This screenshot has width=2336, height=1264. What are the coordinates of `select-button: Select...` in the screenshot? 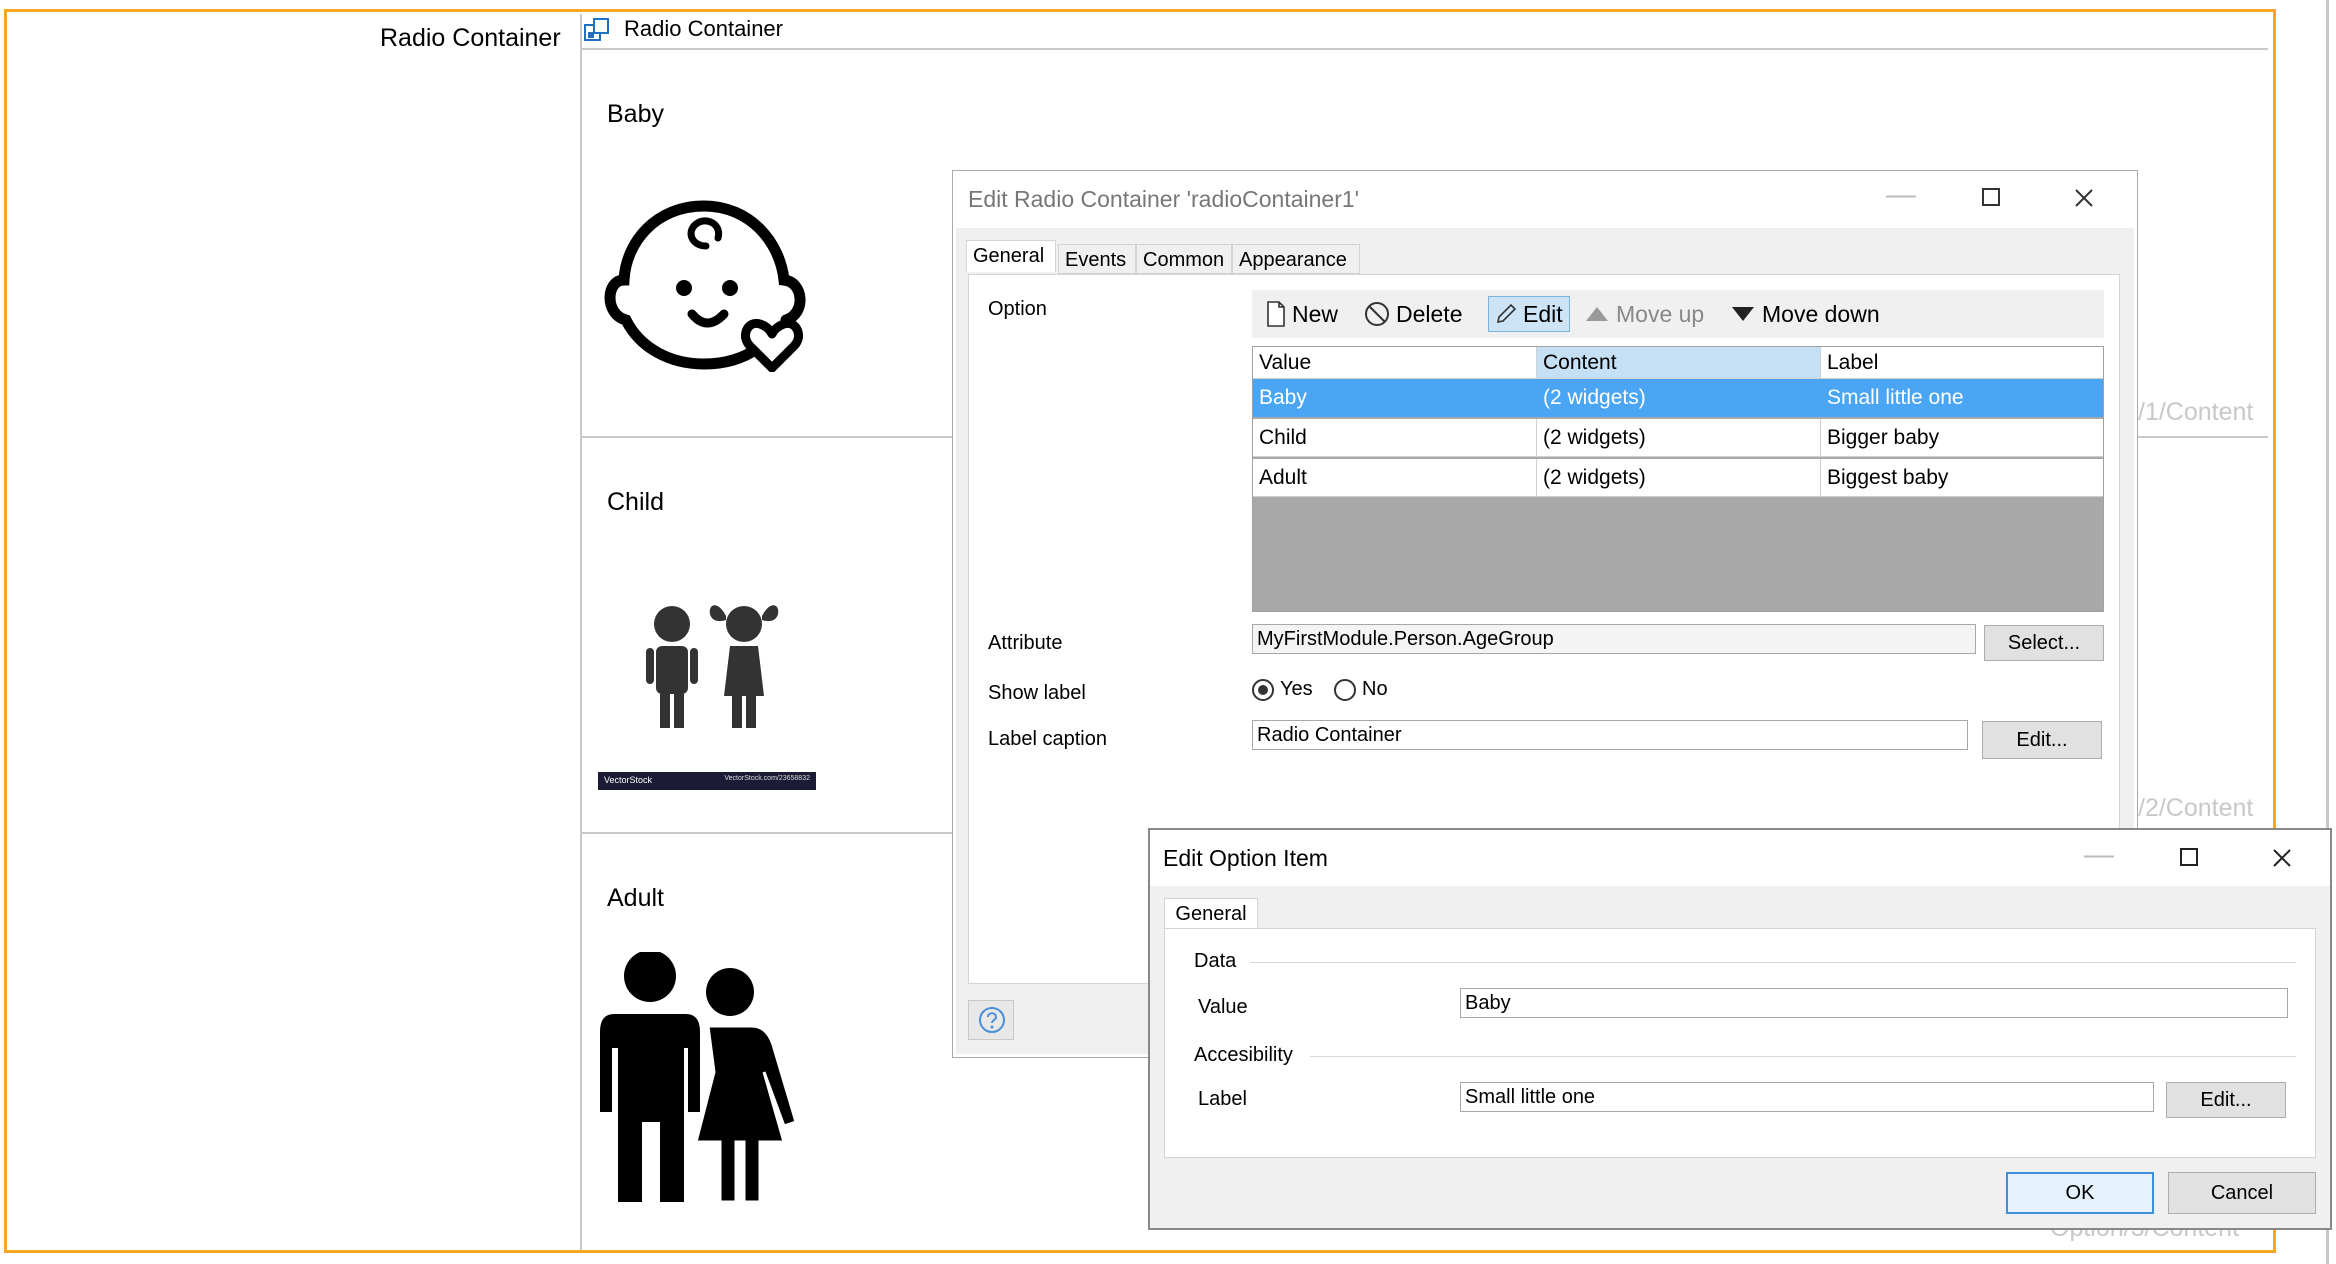 It's located at (2044, 643).